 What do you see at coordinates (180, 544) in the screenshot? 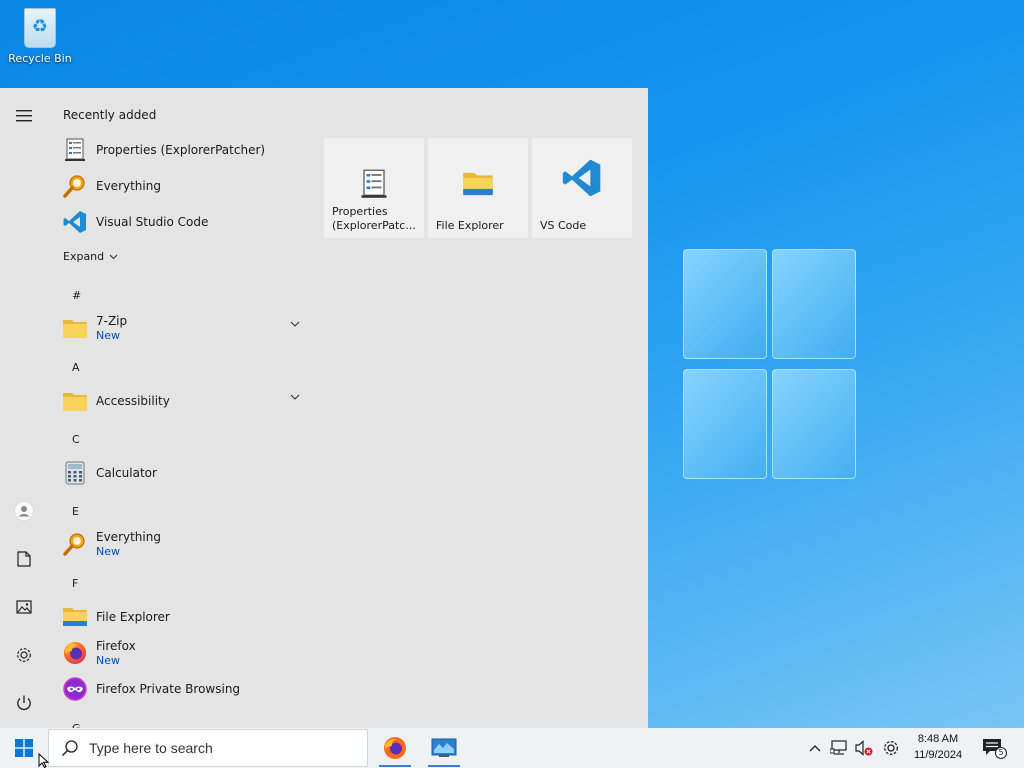
I see `app-item-everything: Everything New` at bounding box center [180, 544].